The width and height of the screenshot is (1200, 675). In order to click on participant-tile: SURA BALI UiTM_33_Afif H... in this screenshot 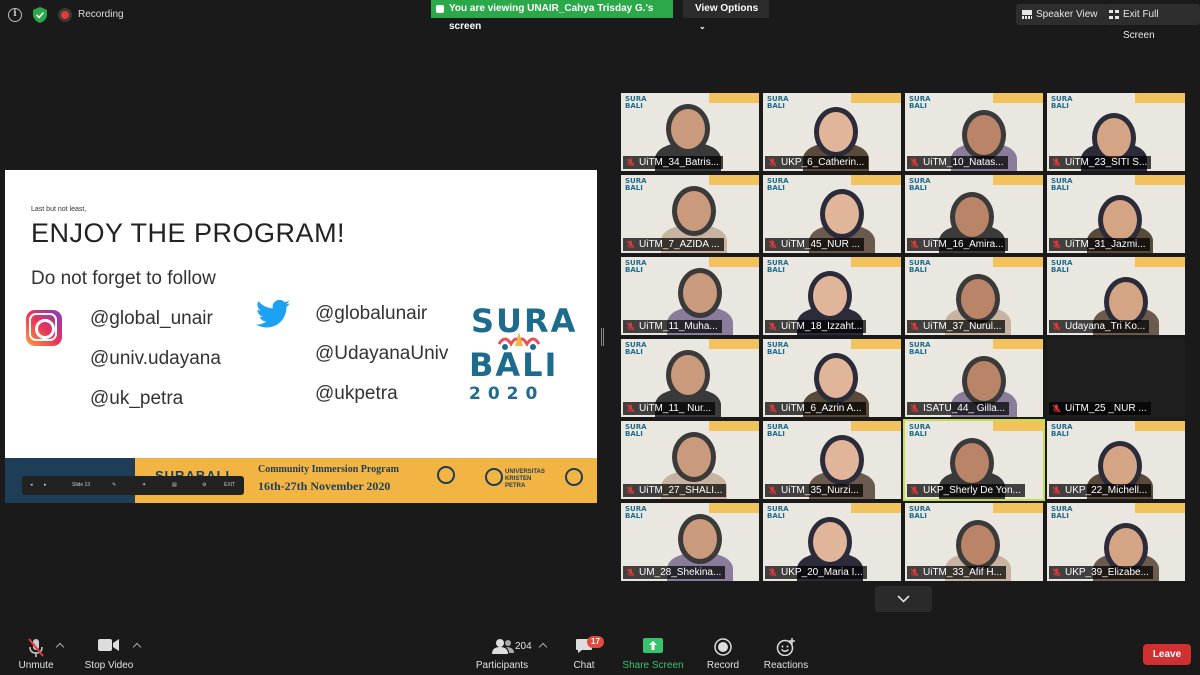, I will do `click(974, 542)`.